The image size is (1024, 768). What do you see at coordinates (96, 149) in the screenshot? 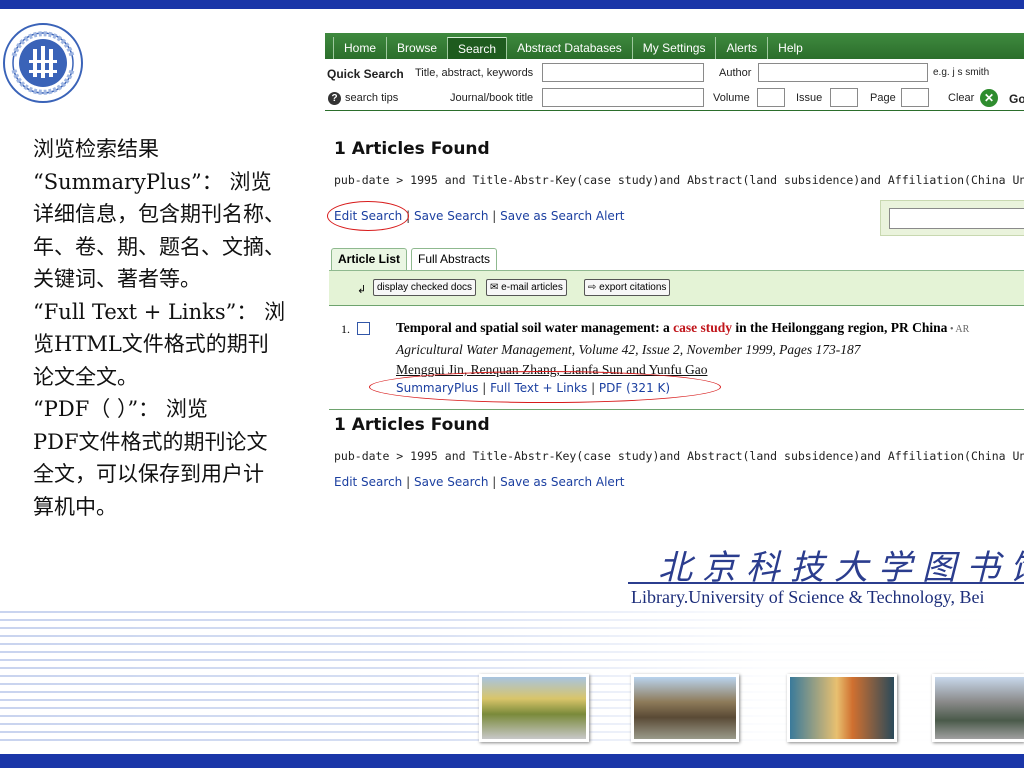
I see `description-line: 浏览检索结果` at bounding box center [96, 149].